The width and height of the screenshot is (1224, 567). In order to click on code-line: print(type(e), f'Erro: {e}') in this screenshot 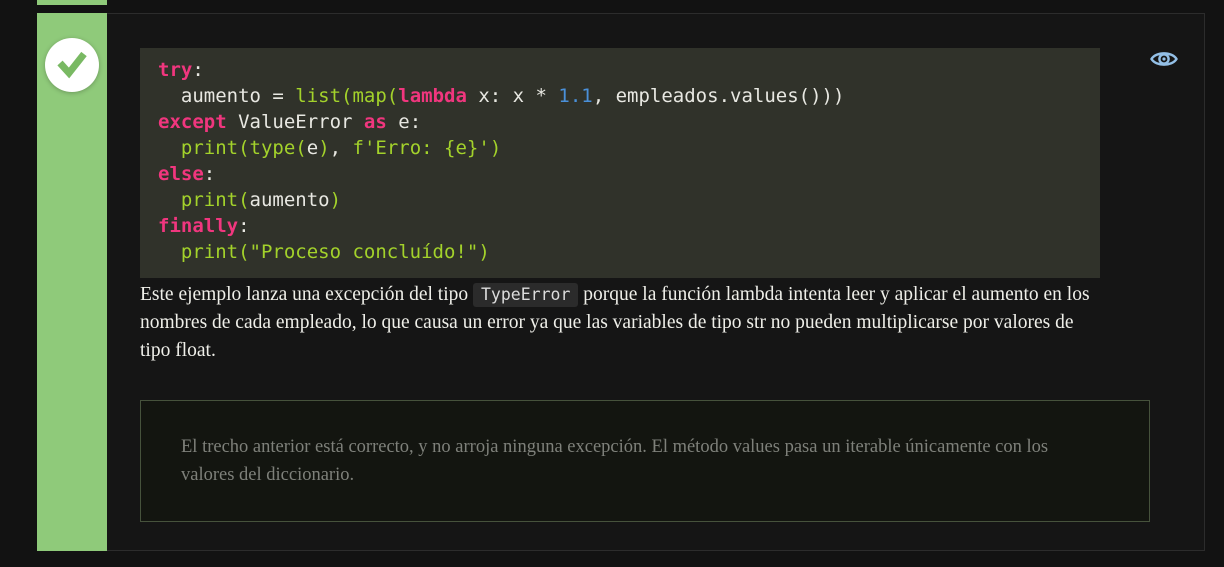, I will do `click(341, 148)`.